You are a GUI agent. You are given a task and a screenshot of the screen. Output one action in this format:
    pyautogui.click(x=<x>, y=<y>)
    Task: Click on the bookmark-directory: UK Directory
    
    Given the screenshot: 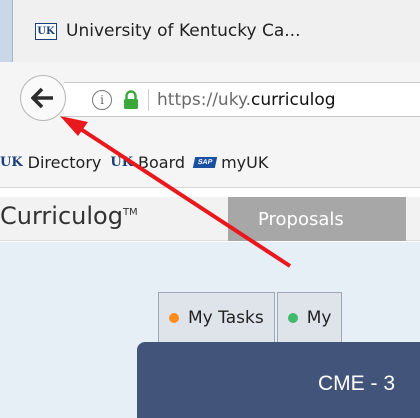 What is the action you would take?
    pyautogui.click(x=50, y=162)
    